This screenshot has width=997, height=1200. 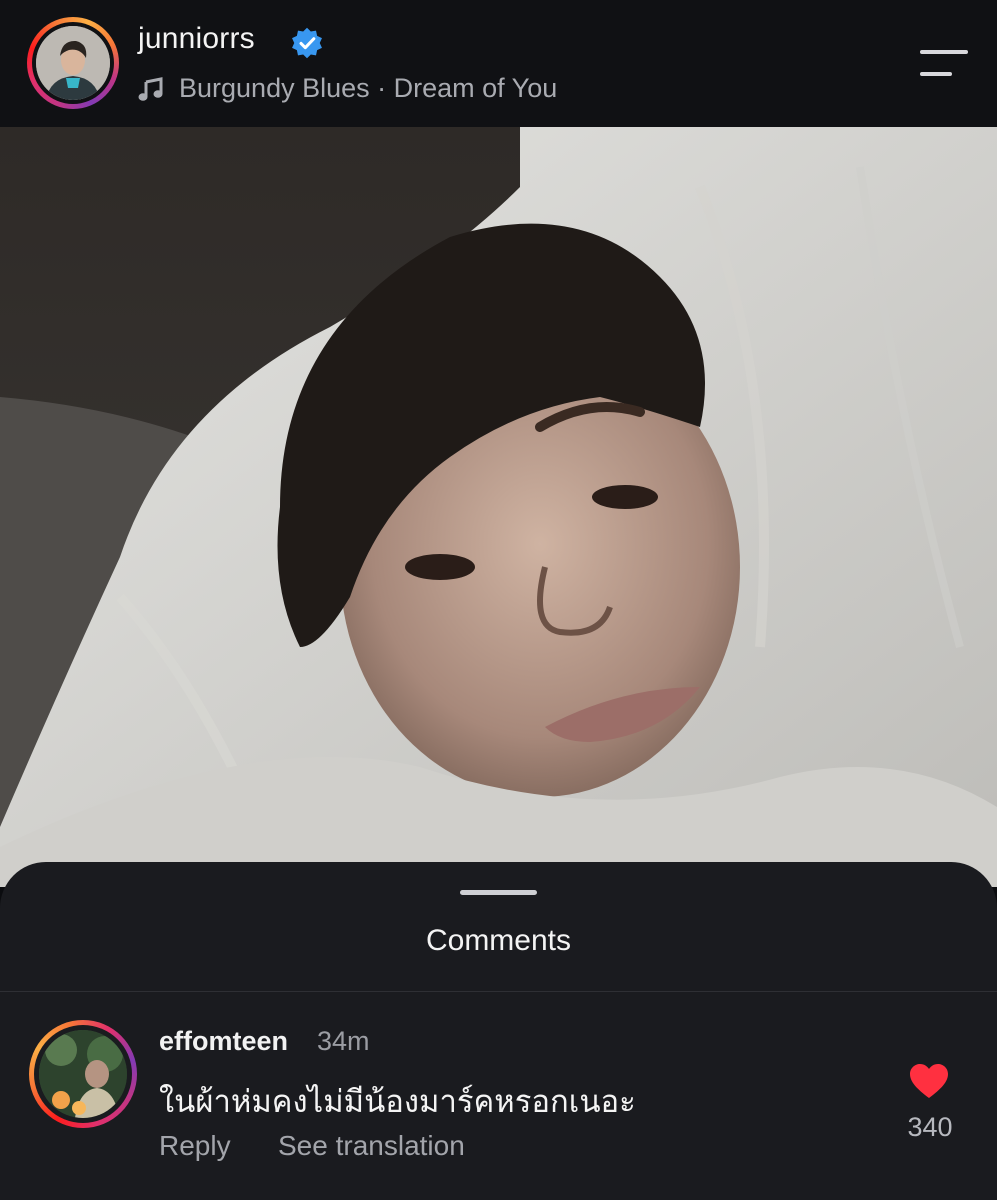 I want to click on comment-username: effomteen, so click(x=223, y=1041).